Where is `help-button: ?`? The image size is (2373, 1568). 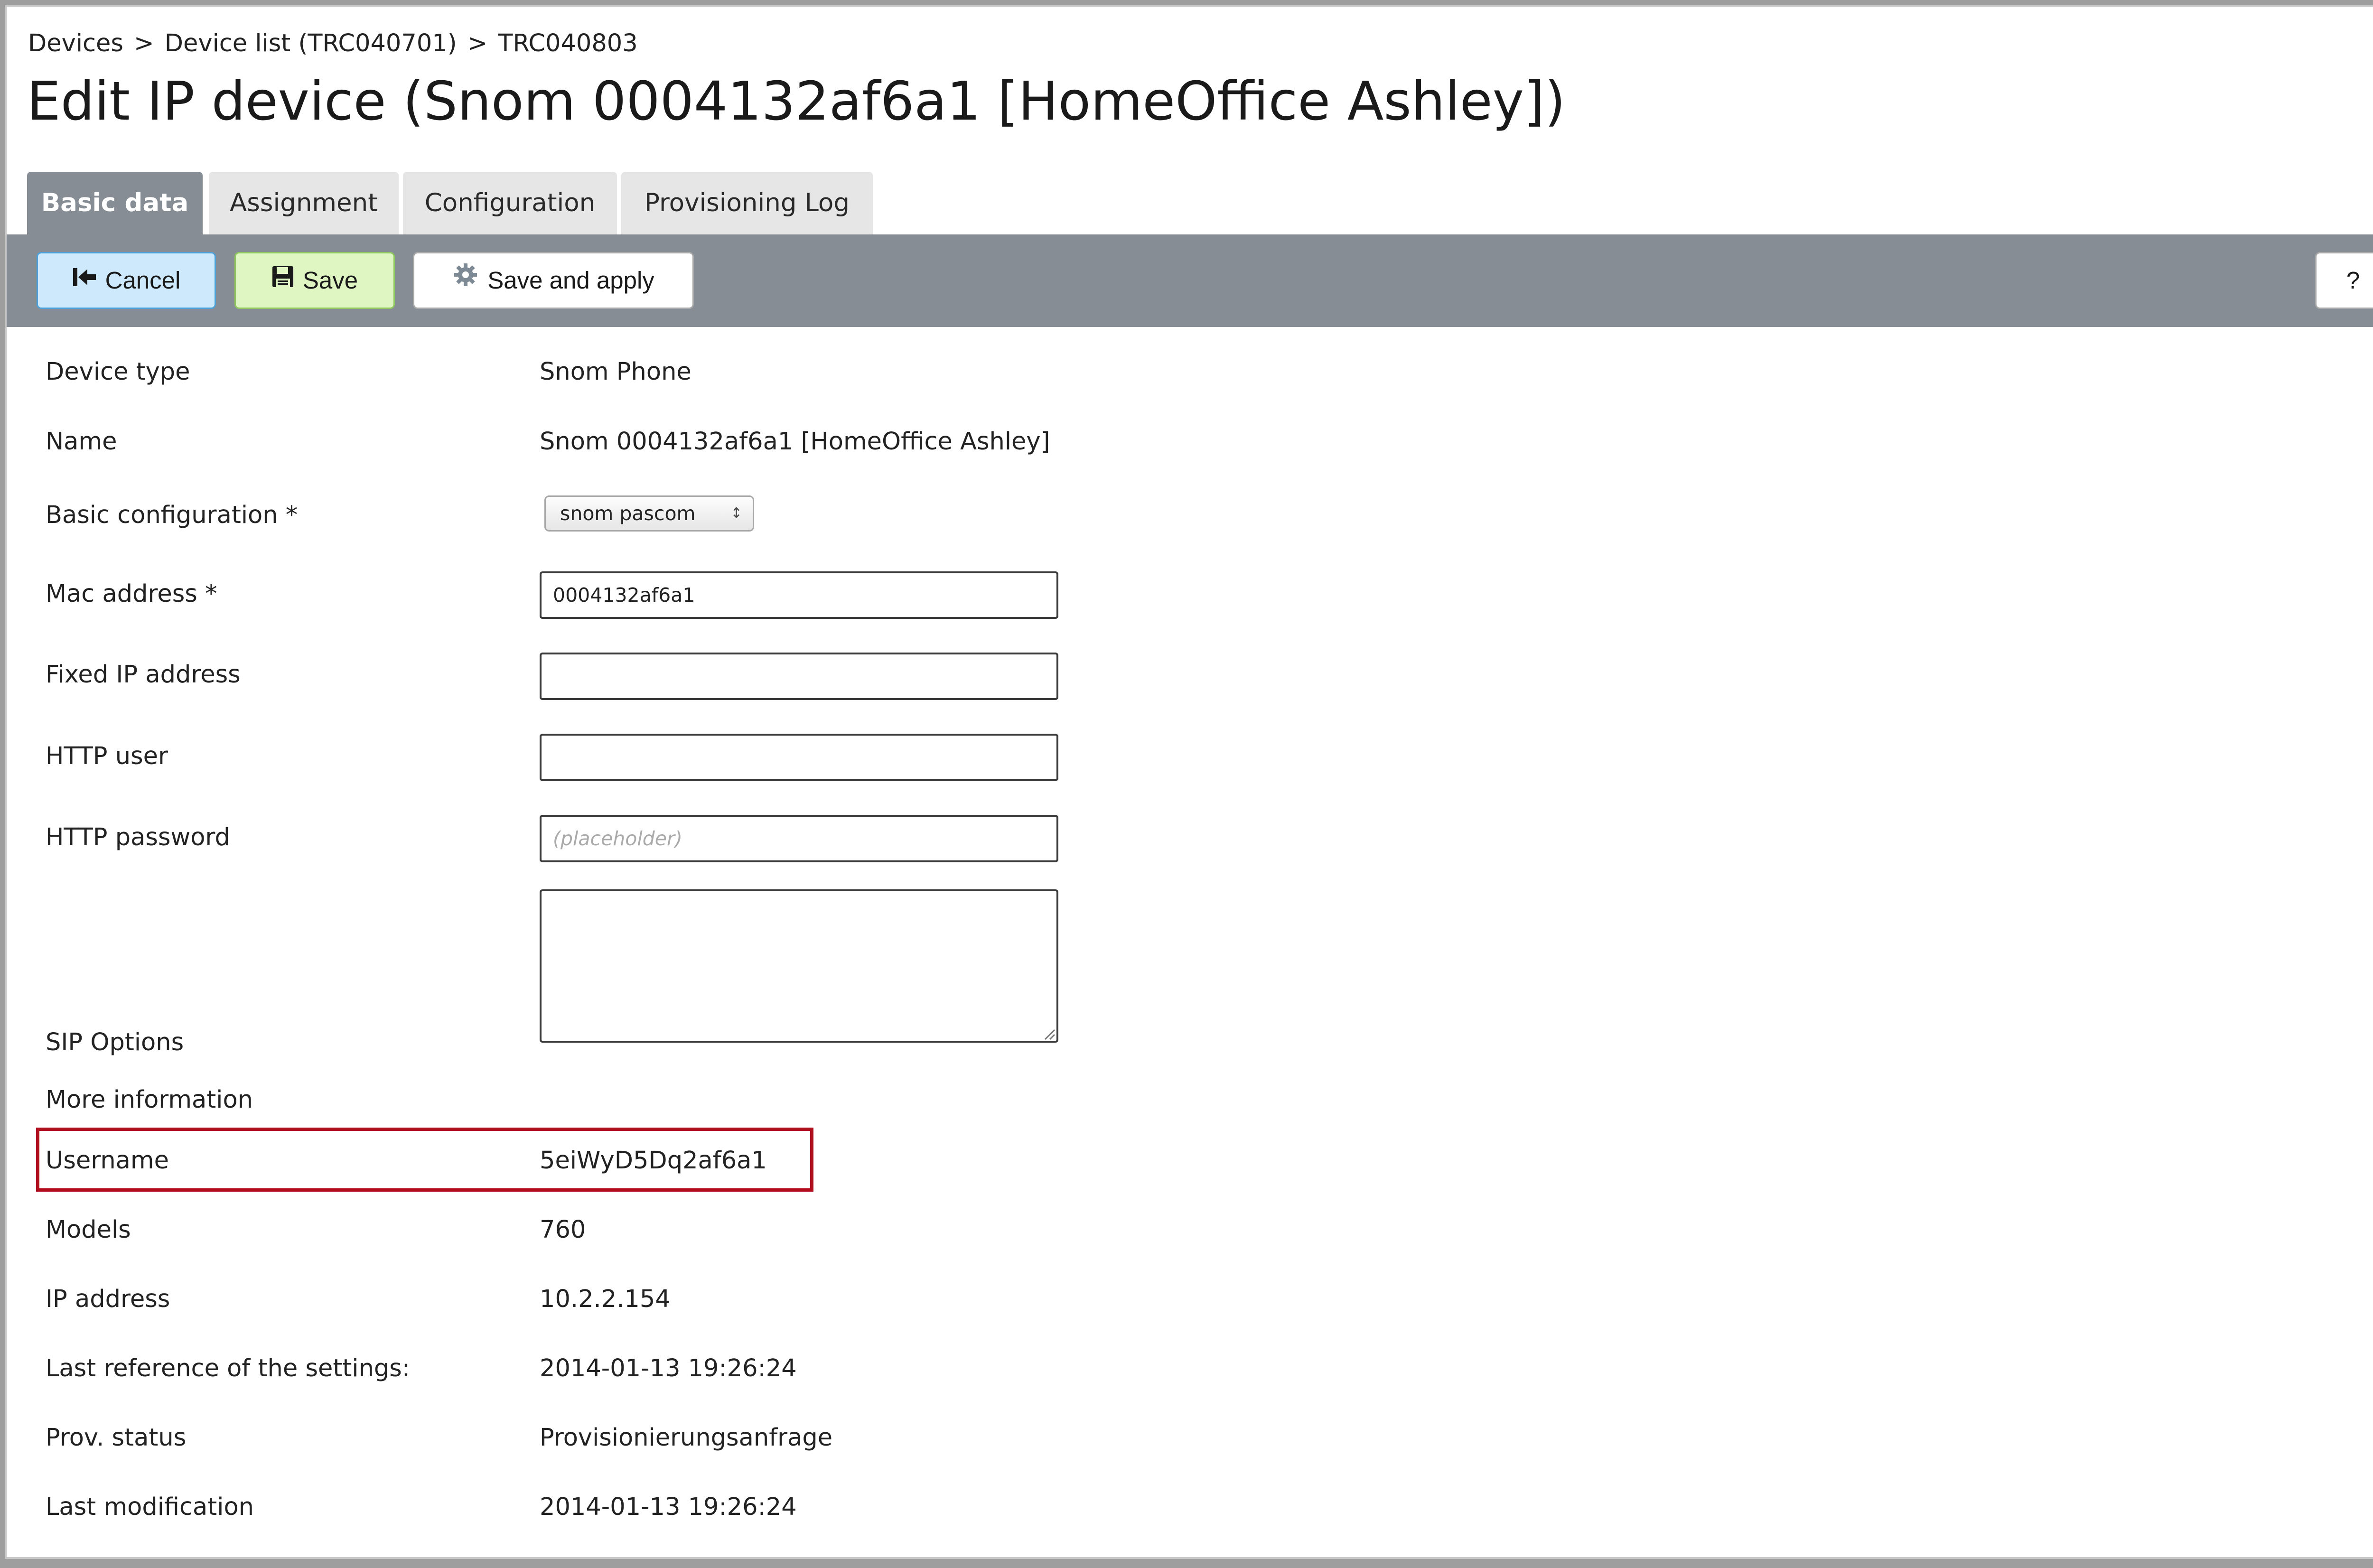 help-button: ? is located at coordinates (2344, 280).